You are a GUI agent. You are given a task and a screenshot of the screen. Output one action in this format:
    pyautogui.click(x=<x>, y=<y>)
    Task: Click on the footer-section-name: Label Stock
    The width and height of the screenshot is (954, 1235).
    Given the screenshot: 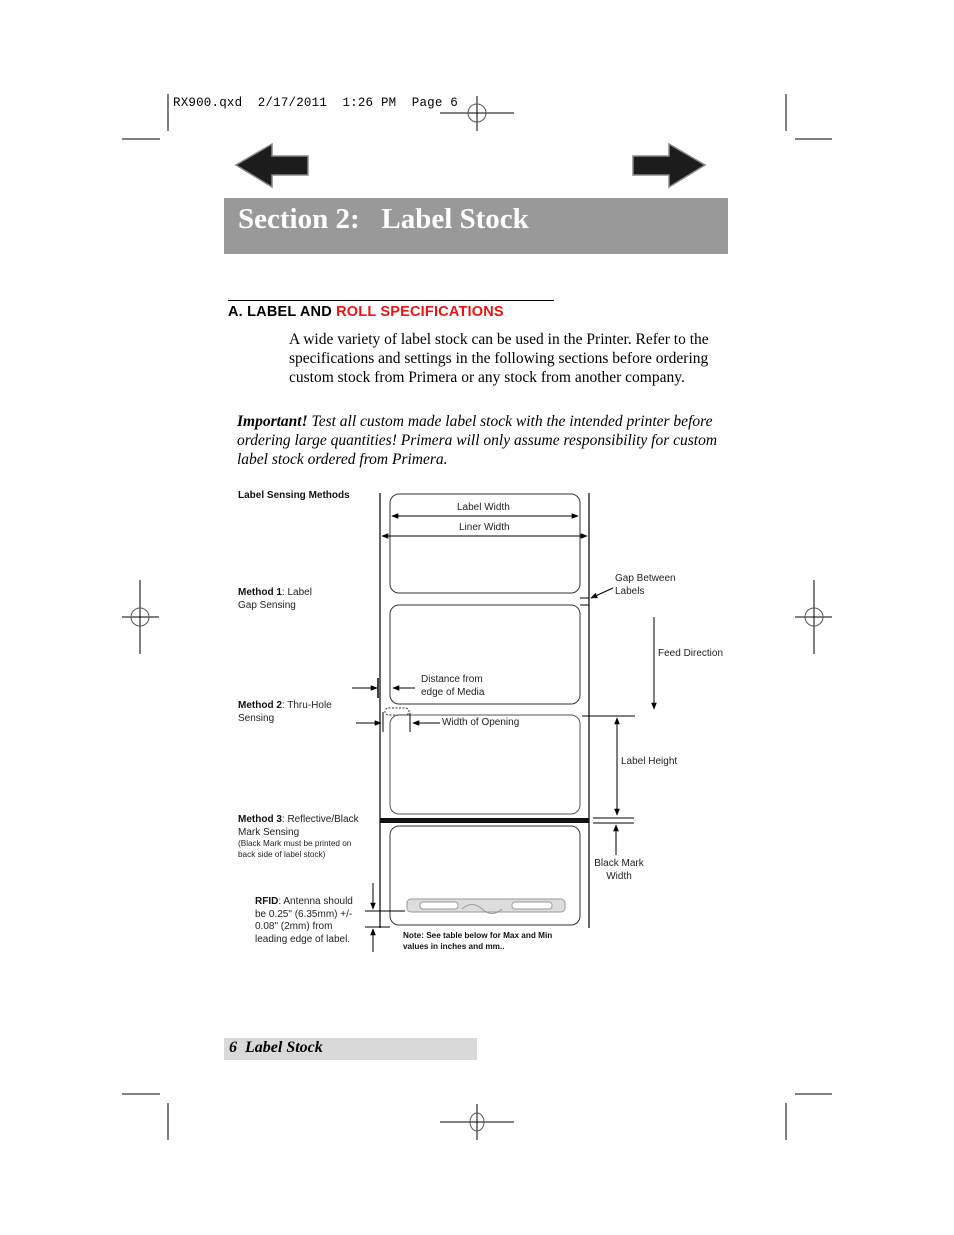 What is the action you would take?
    pyautogui.click(x=284, y=1047)
    